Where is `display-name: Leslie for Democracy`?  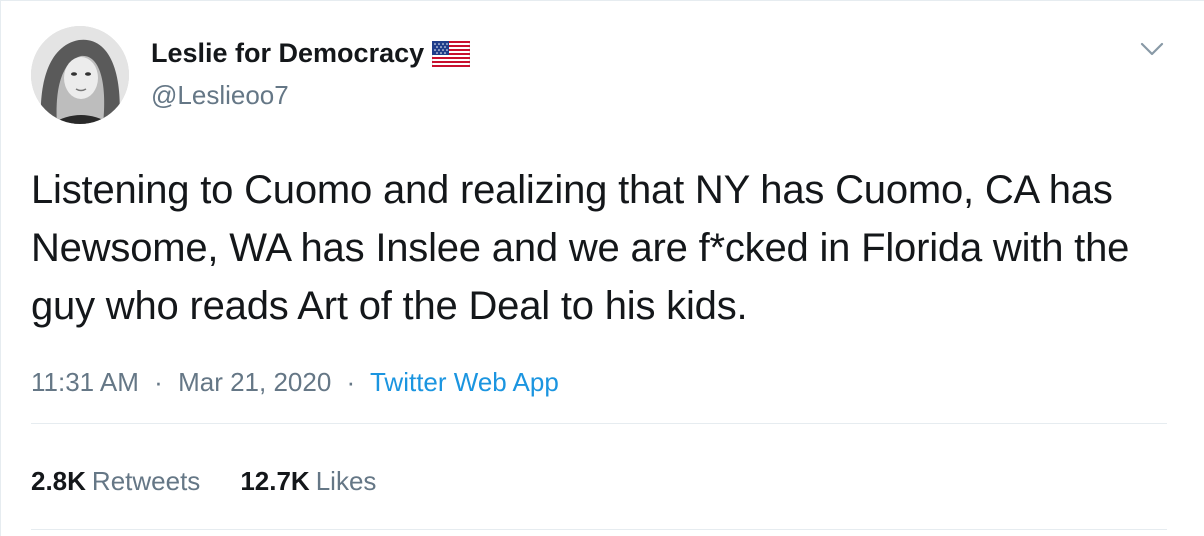 display-name: Leslie for Democracy is located at coordinates (311, 53).